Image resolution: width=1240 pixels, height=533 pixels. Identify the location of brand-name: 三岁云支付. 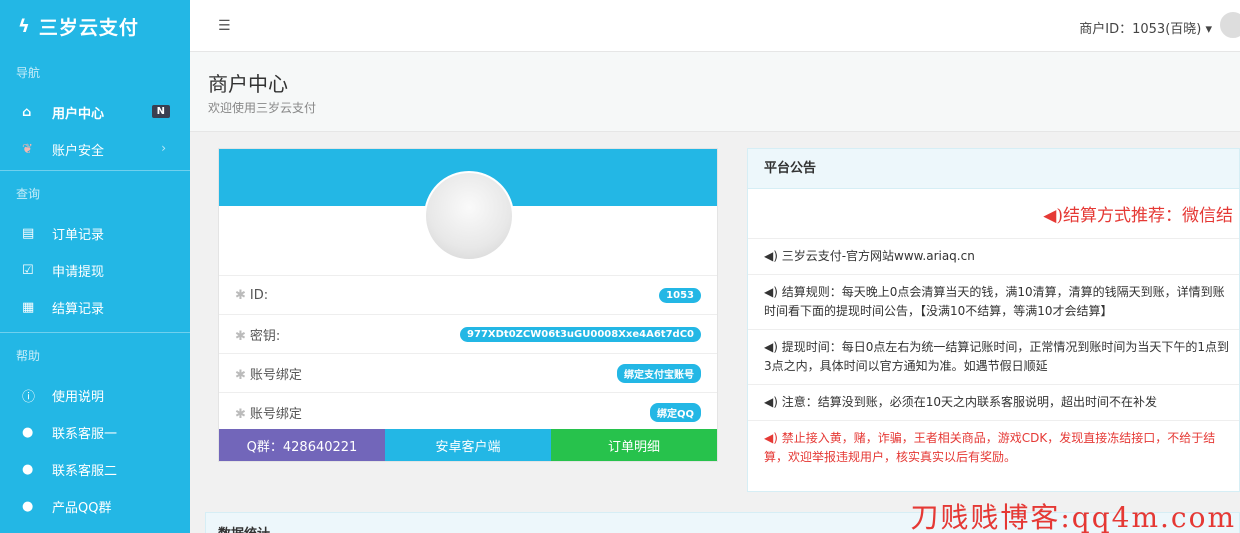
(88, 27).